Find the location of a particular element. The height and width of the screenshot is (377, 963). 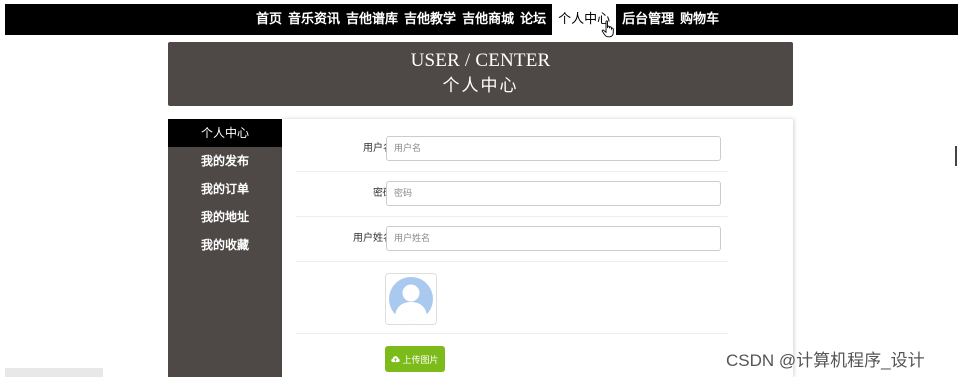

nav-menu: 首页 音乐资讯 吉他谱库 吉他教学 吉他商城 论坛 个人中心 后台管理 购物车 is located at coordinates (487, 21).